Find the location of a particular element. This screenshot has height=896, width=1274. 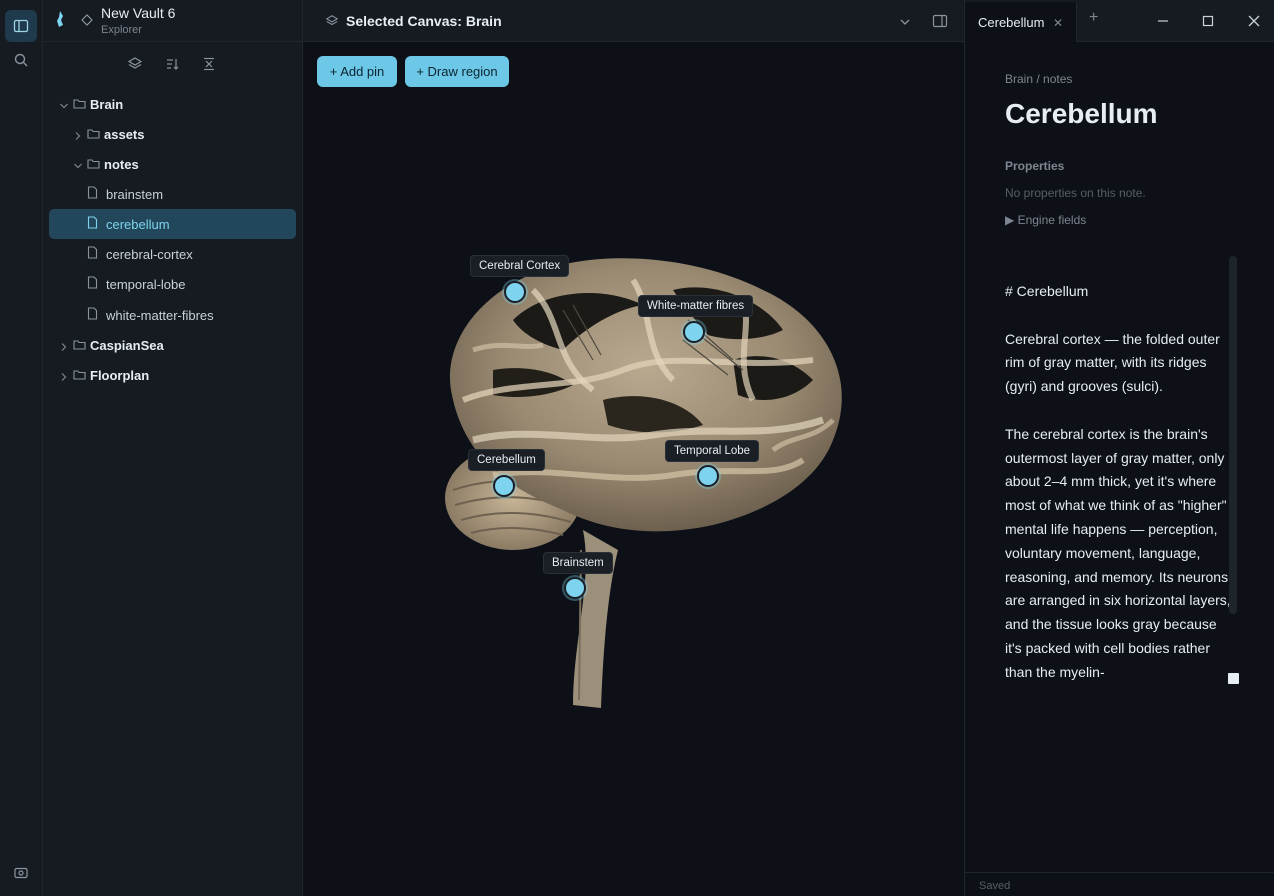

explorer-subtitle: Explorer is located at coordinates (121, 30).